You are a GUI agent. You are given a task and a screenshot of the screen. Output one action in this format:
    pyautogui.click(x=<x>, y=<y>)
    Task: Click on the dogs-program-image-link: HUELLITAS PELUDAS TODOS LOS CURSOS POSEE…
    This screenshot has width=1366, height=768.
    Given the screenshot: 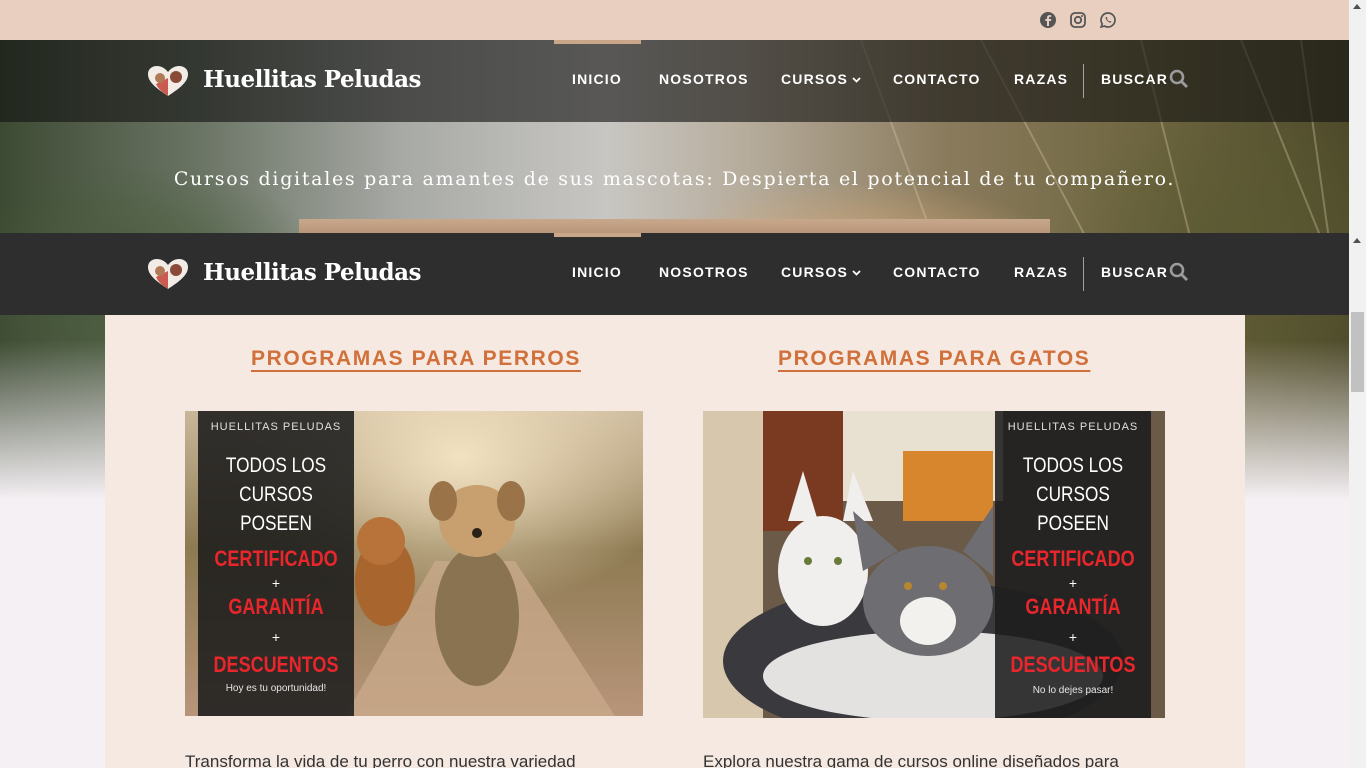 What is the action you would take?
    pyautogui.click(x=414, y=563)
    